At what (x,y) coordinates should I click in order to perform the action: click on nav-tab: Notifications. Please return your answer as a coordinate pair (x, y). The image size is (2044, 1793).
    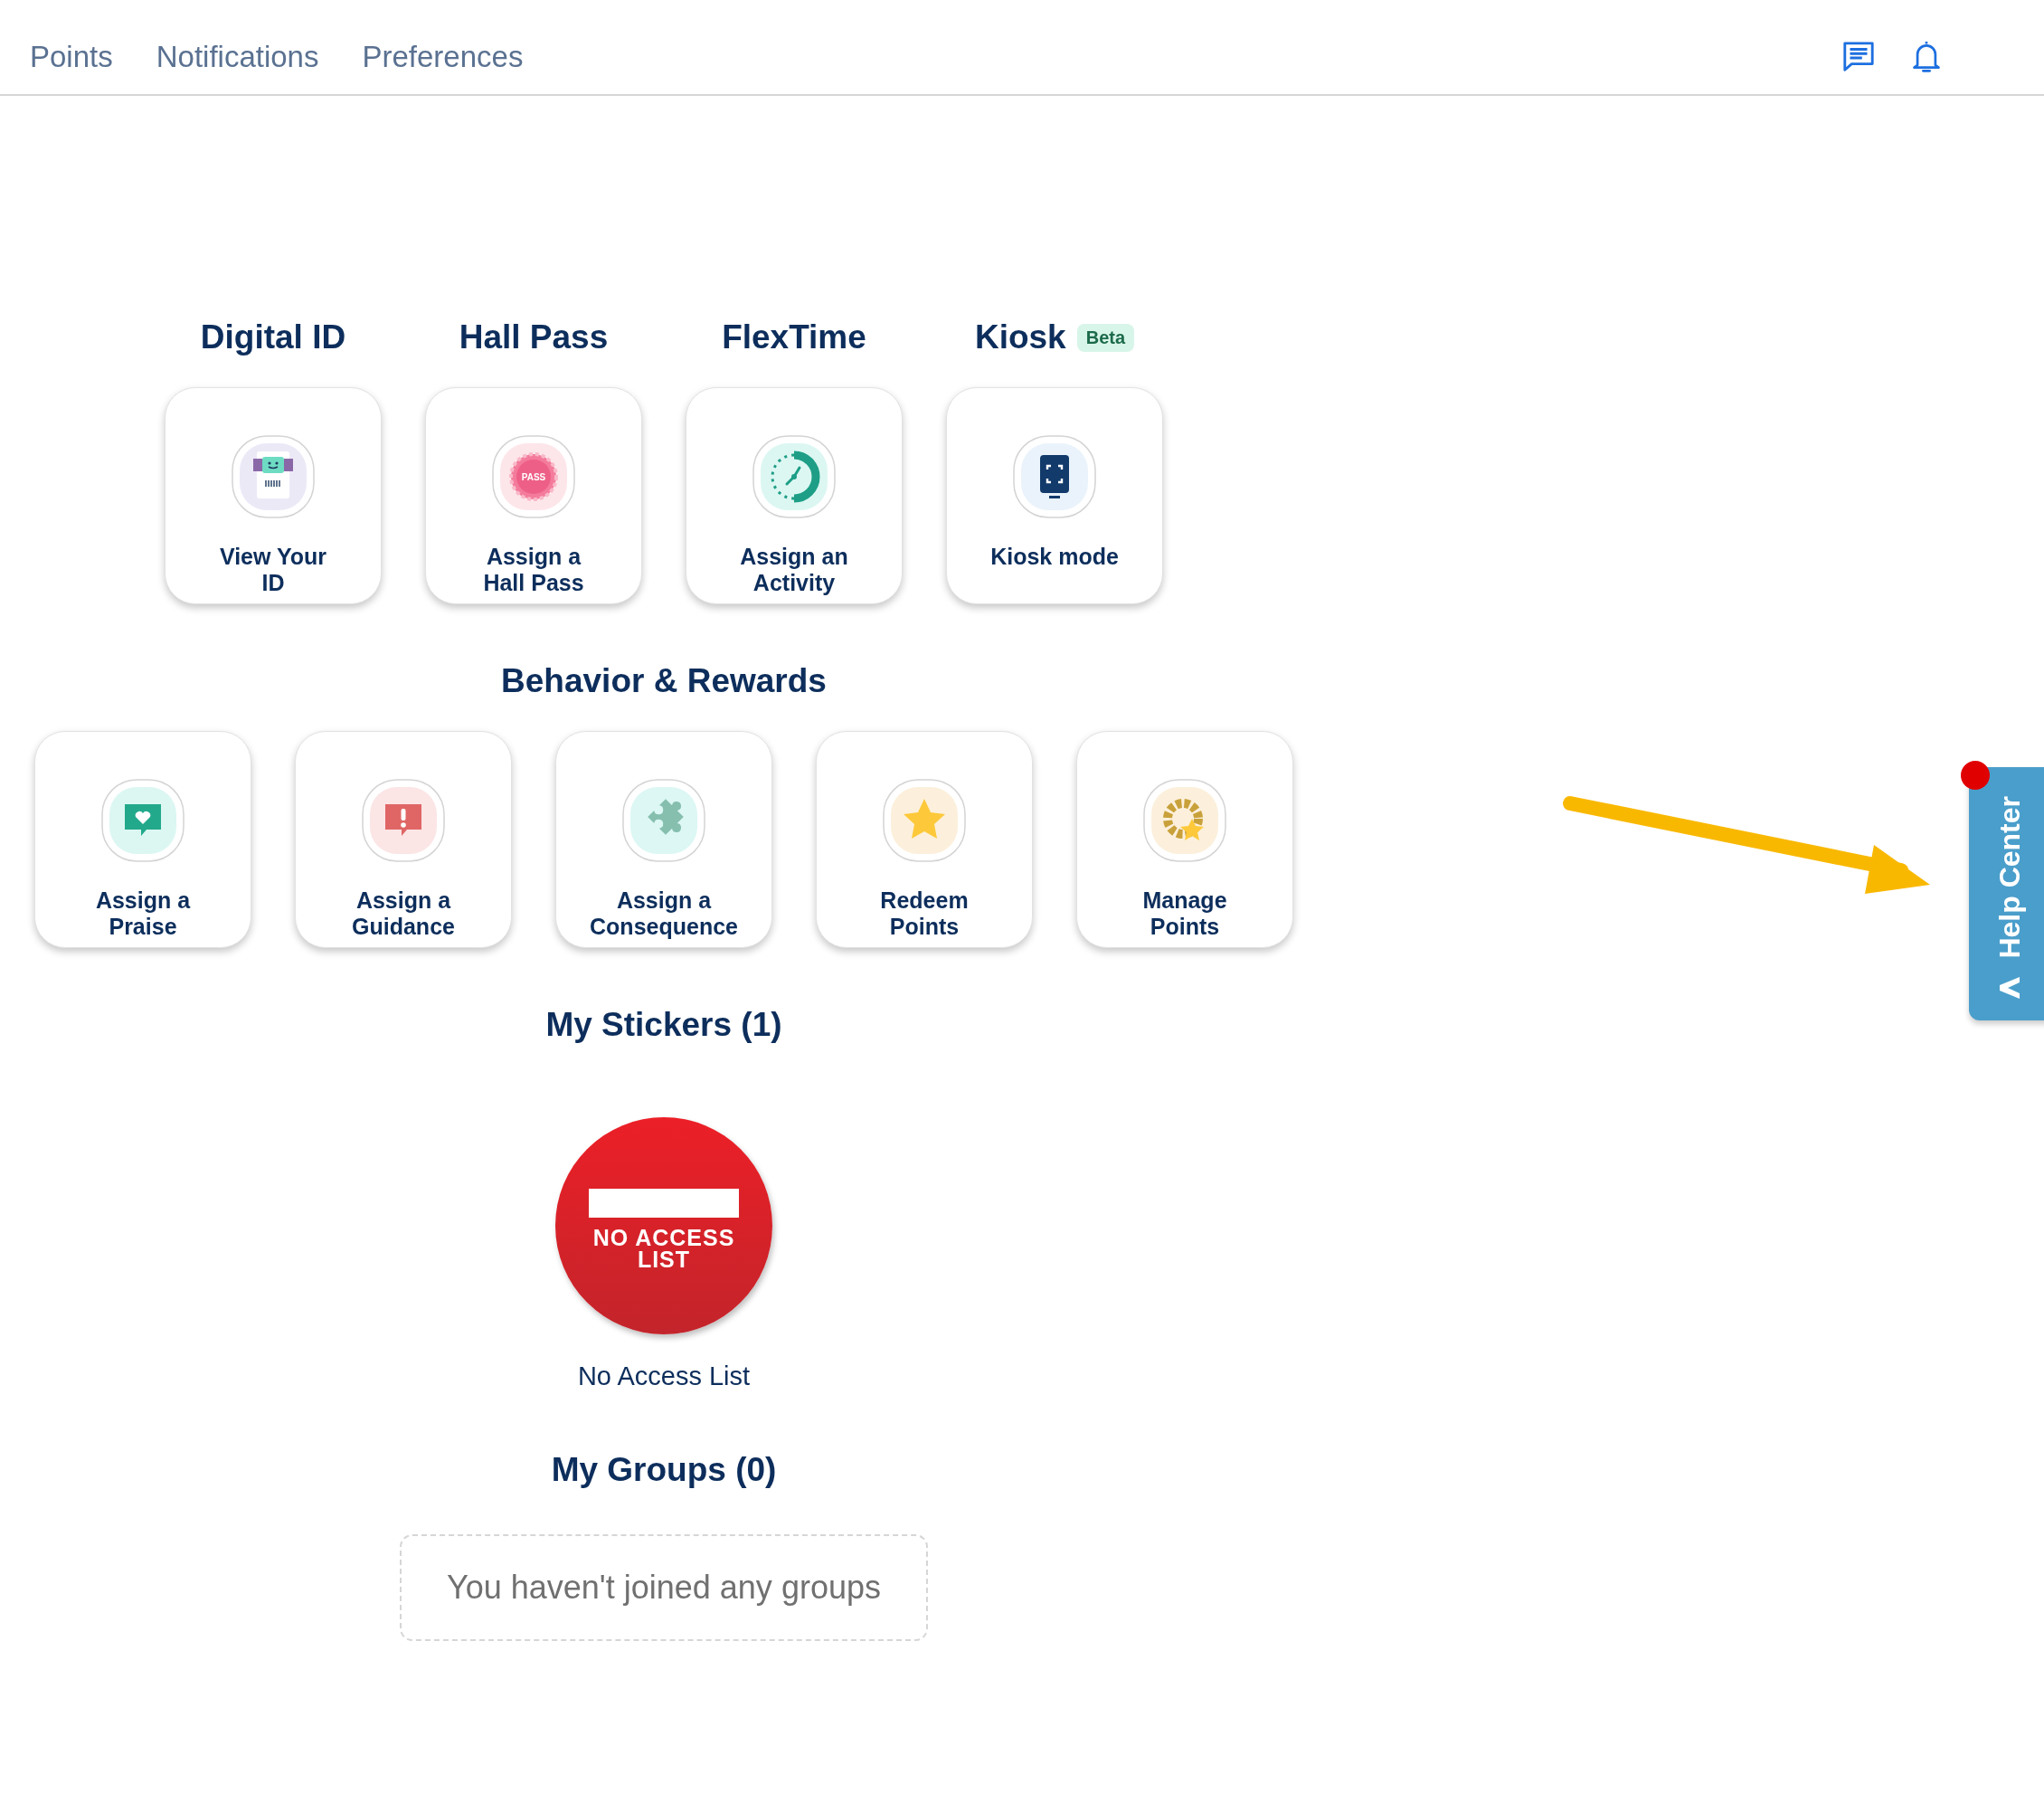
    Looking at the image, I should click on (237, 57).